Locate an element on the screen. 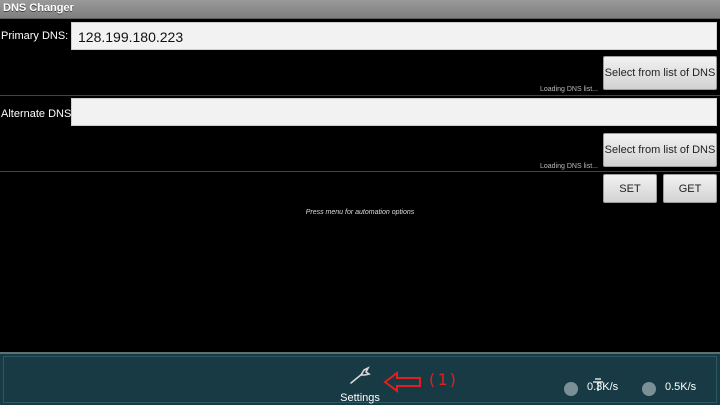 This screenshot has width=720, height=405. primary-select-dns-button: Select from list of DNS is located at coordinates (660, 73).